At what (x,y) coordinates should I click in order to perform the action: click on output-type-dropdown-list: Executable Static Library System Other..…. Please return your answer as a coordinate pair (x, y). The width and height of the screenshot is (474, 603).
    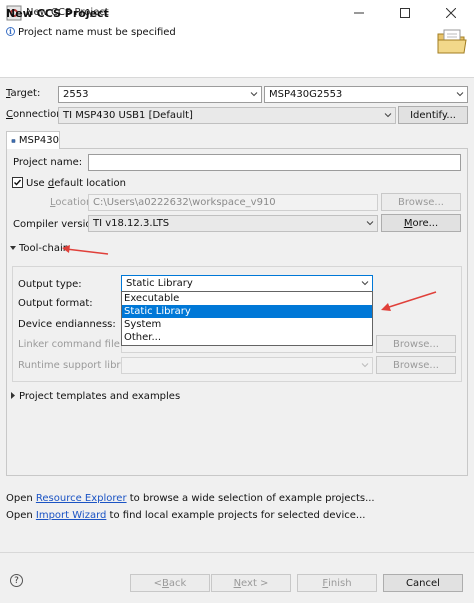
    Looking at the image, I should click on (247, 318).